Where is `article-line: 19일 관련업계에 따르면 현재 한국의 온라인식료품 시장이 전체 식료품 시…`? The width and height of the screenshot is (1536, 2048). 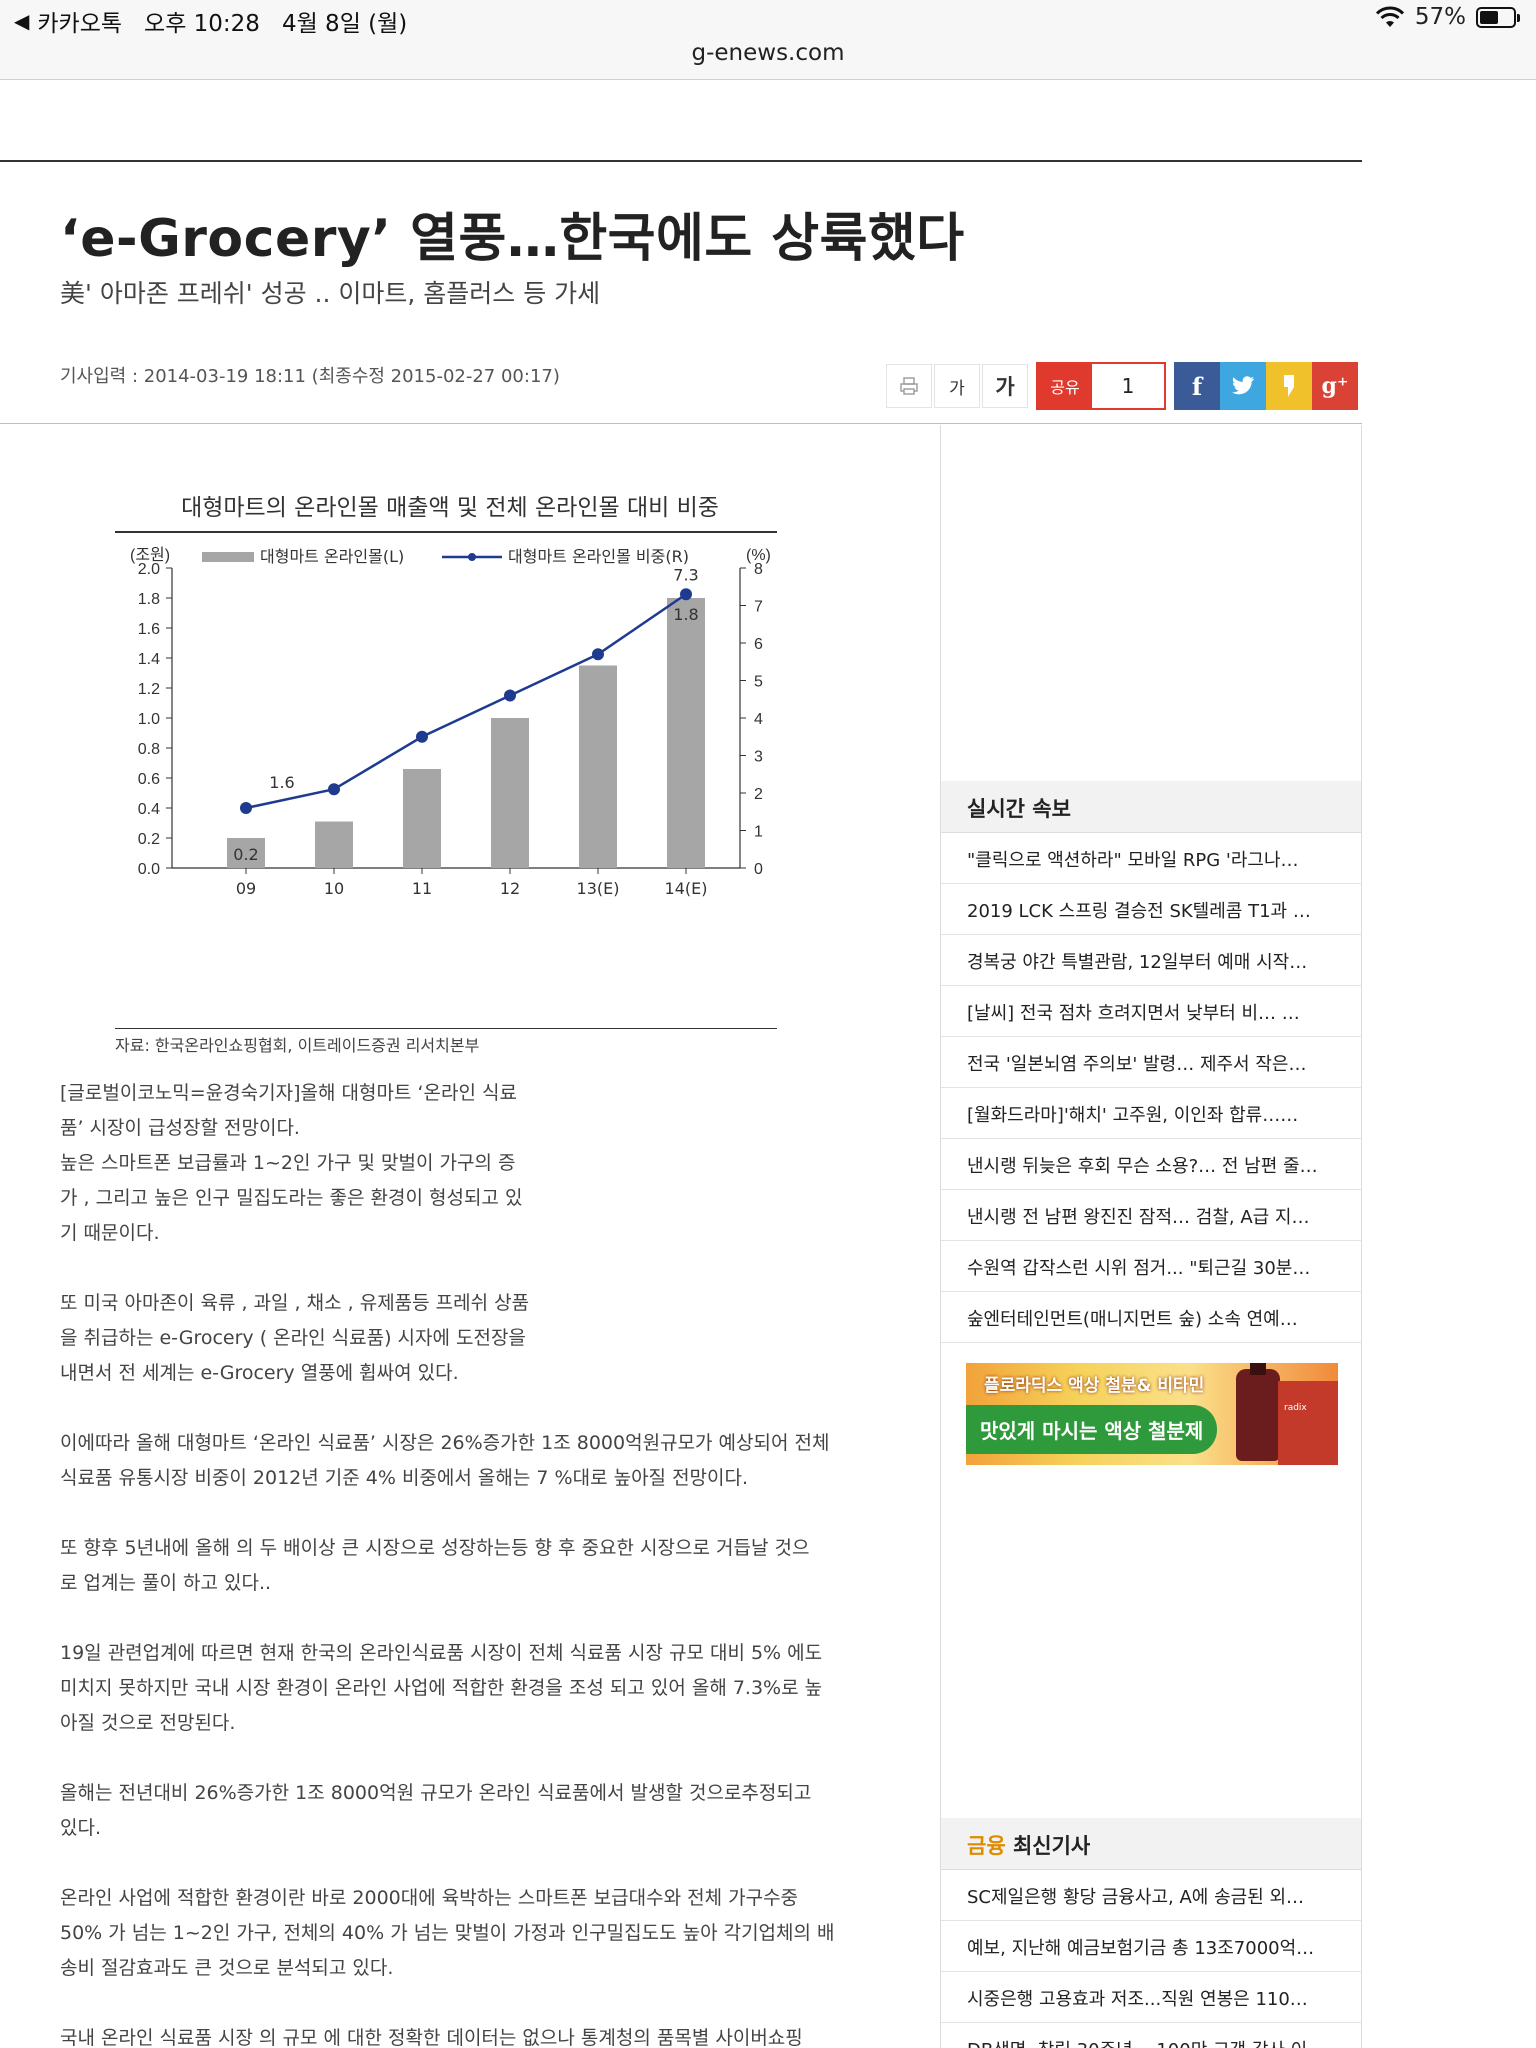 article-line: 19일 관련업계에 따르면 현재 한국의 온라인식료품 시장이 전체 식료품 시… is located at coordinates (441, 1653).